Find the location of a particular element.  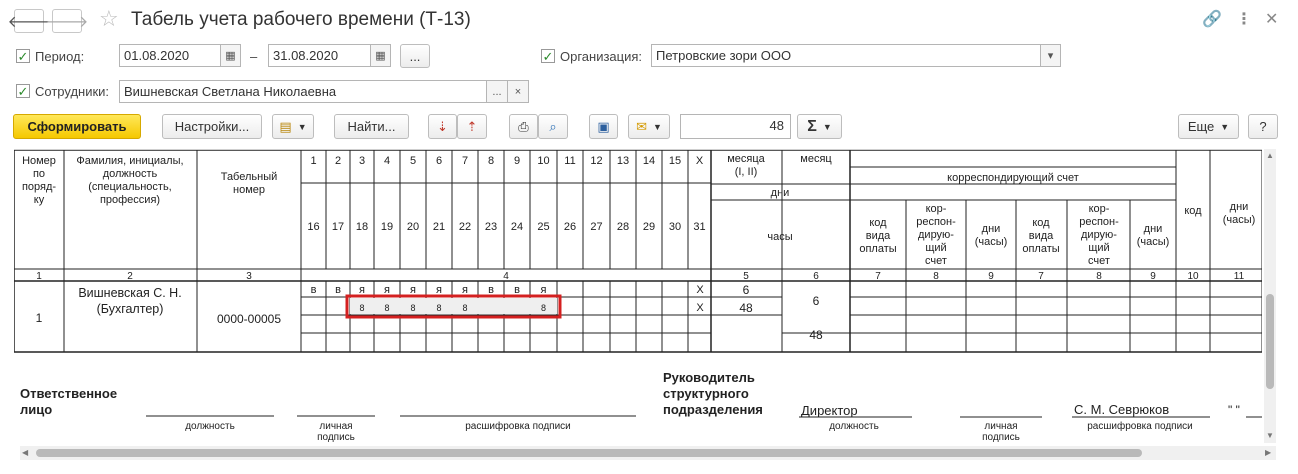

send-email-button: ✉ ▼ is located at coordinates (649, 126).